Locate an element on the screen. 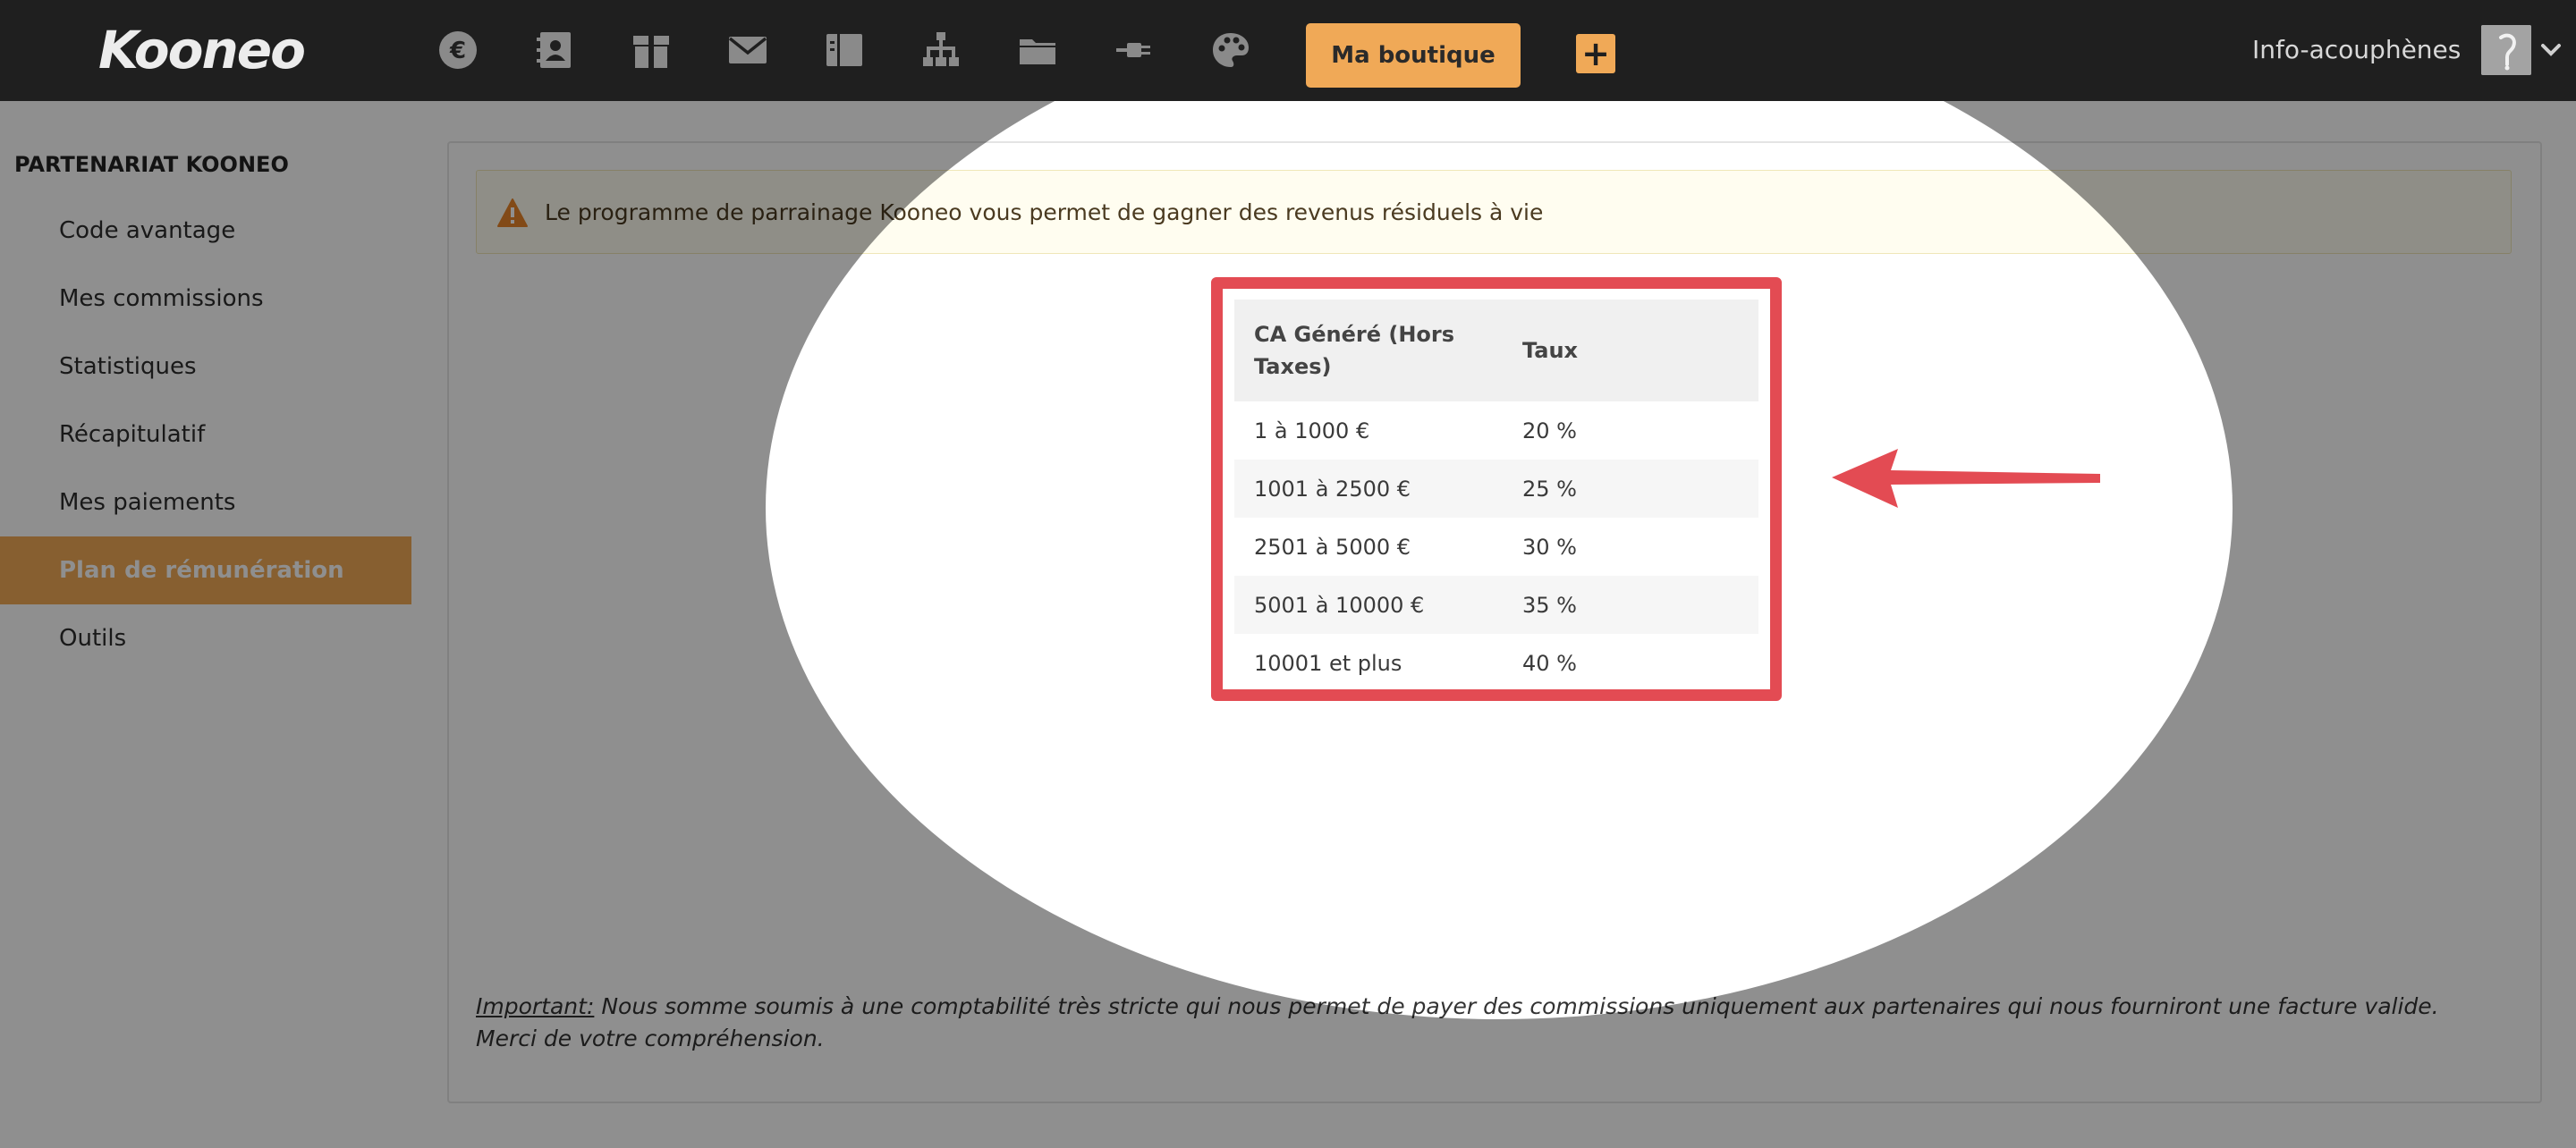 This screenshot has height=1148, width=2576. user-avatar is located at coordinates (2506, 50).